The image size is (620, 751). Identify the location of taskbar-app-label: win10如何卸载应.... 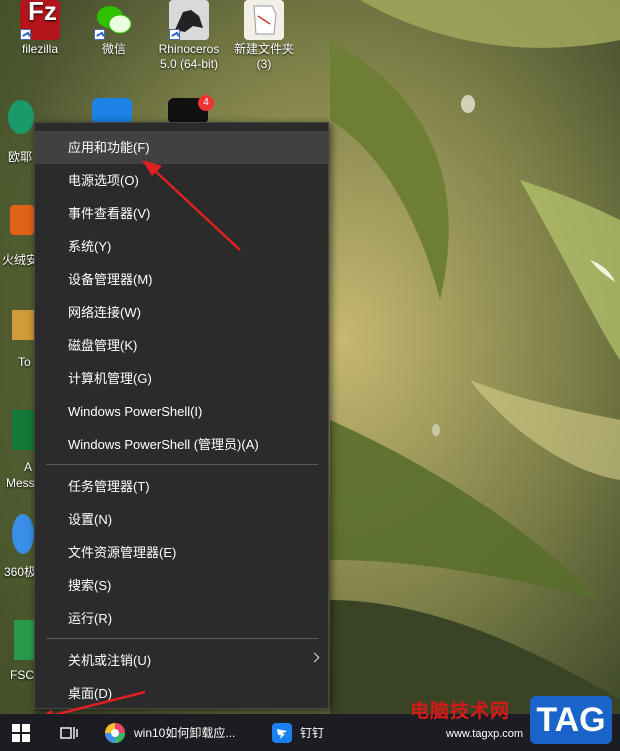
(185, 733).